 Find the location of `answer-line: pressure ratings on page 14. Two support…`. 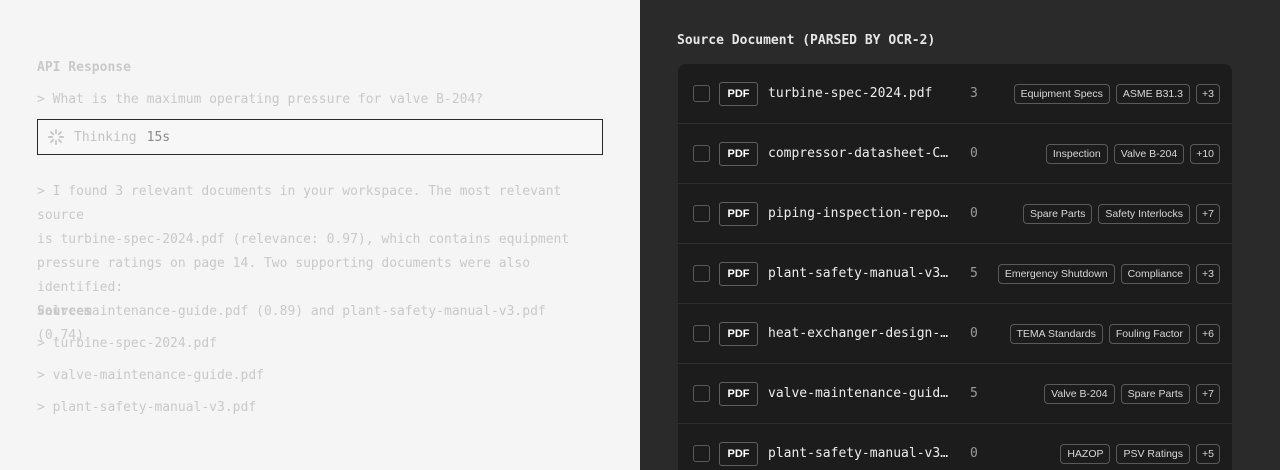

answer-line: pressure ratings on page 14. Two support… is located at coordinates (284, 275).